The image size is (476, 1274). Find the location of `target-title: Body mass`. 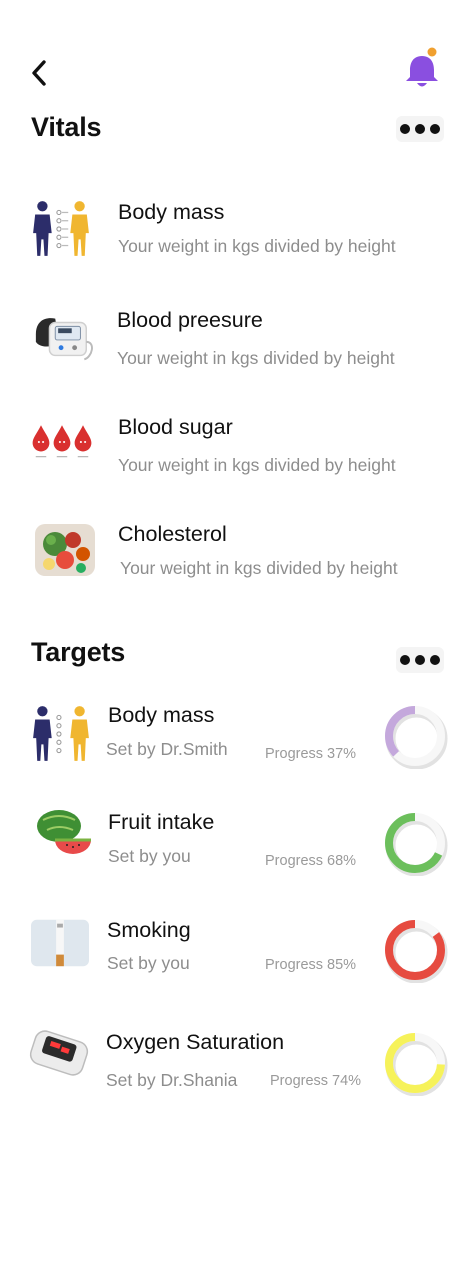

target-title: Body mass is located at coordinates (161, 715).